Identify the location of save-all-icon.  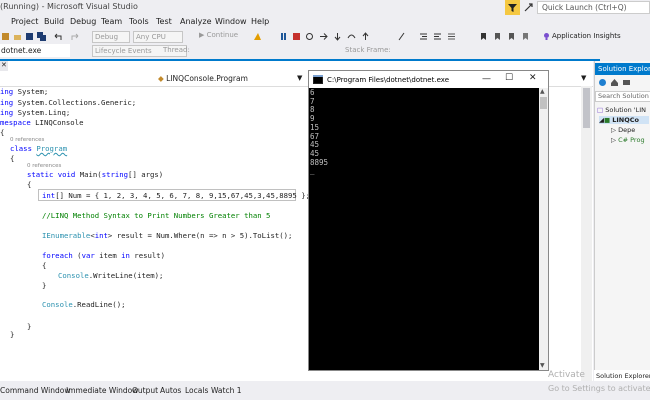
(41, 36).